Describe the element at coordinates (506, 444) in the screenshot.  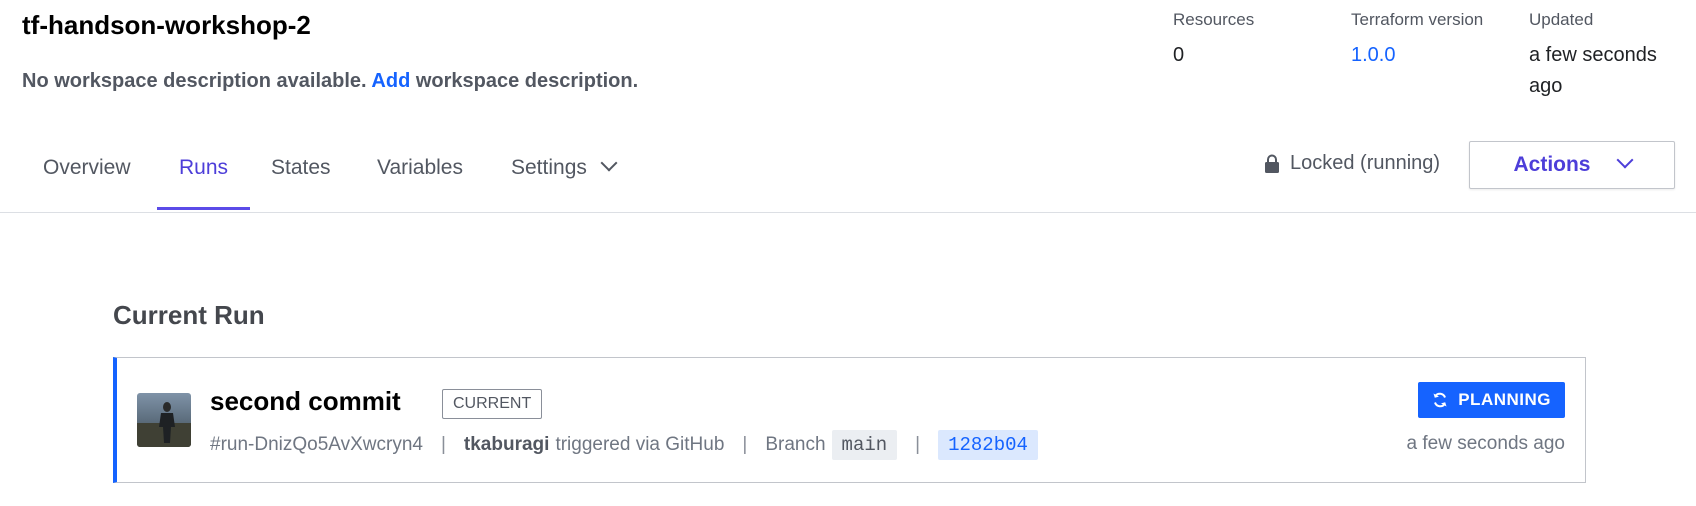
I see `run-user: tkaburagi` at that location.